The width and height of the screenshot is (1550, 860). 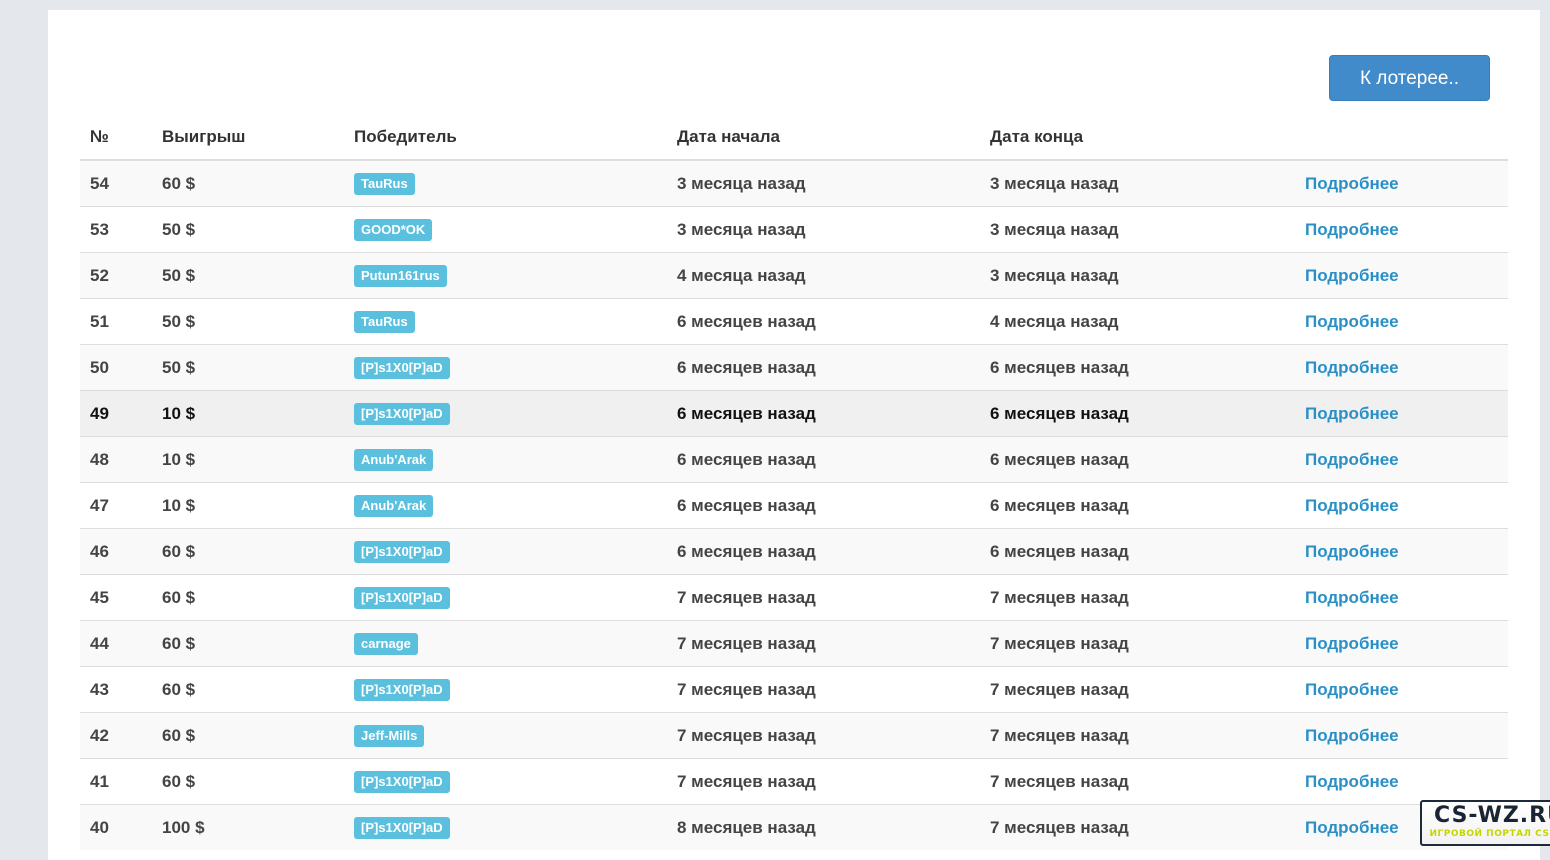 What do you see at coordinates (823, 689) in the screenshot?
I see `cell-start-date: 7 месяцев назад` at bounding box center [823, 689].